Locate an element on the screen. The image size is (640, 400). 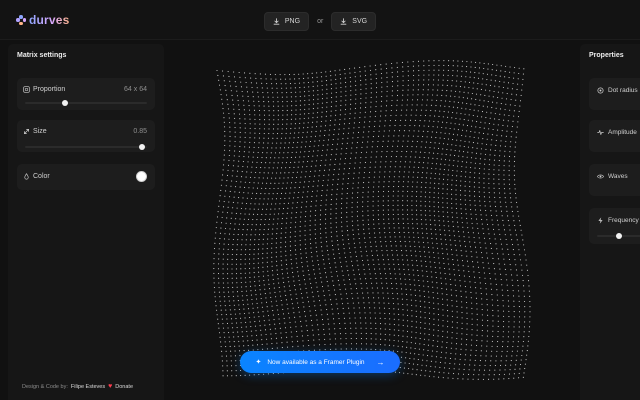
frequency-slider-thumb is located at coordinates (619, 236).